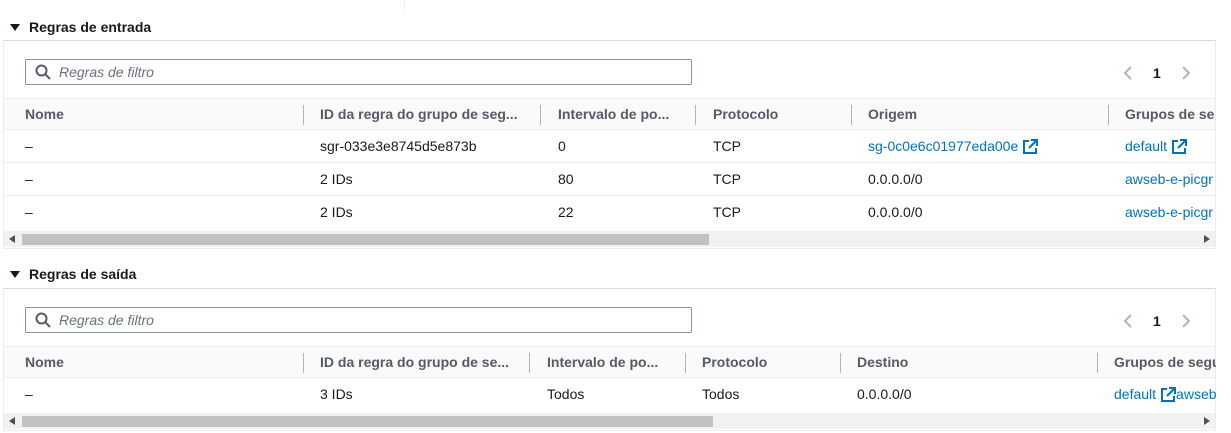  Describe the element at coordinates (615, 27) in the screenshot. I see `inbound-rules-header: Regras de entrada` at that location.